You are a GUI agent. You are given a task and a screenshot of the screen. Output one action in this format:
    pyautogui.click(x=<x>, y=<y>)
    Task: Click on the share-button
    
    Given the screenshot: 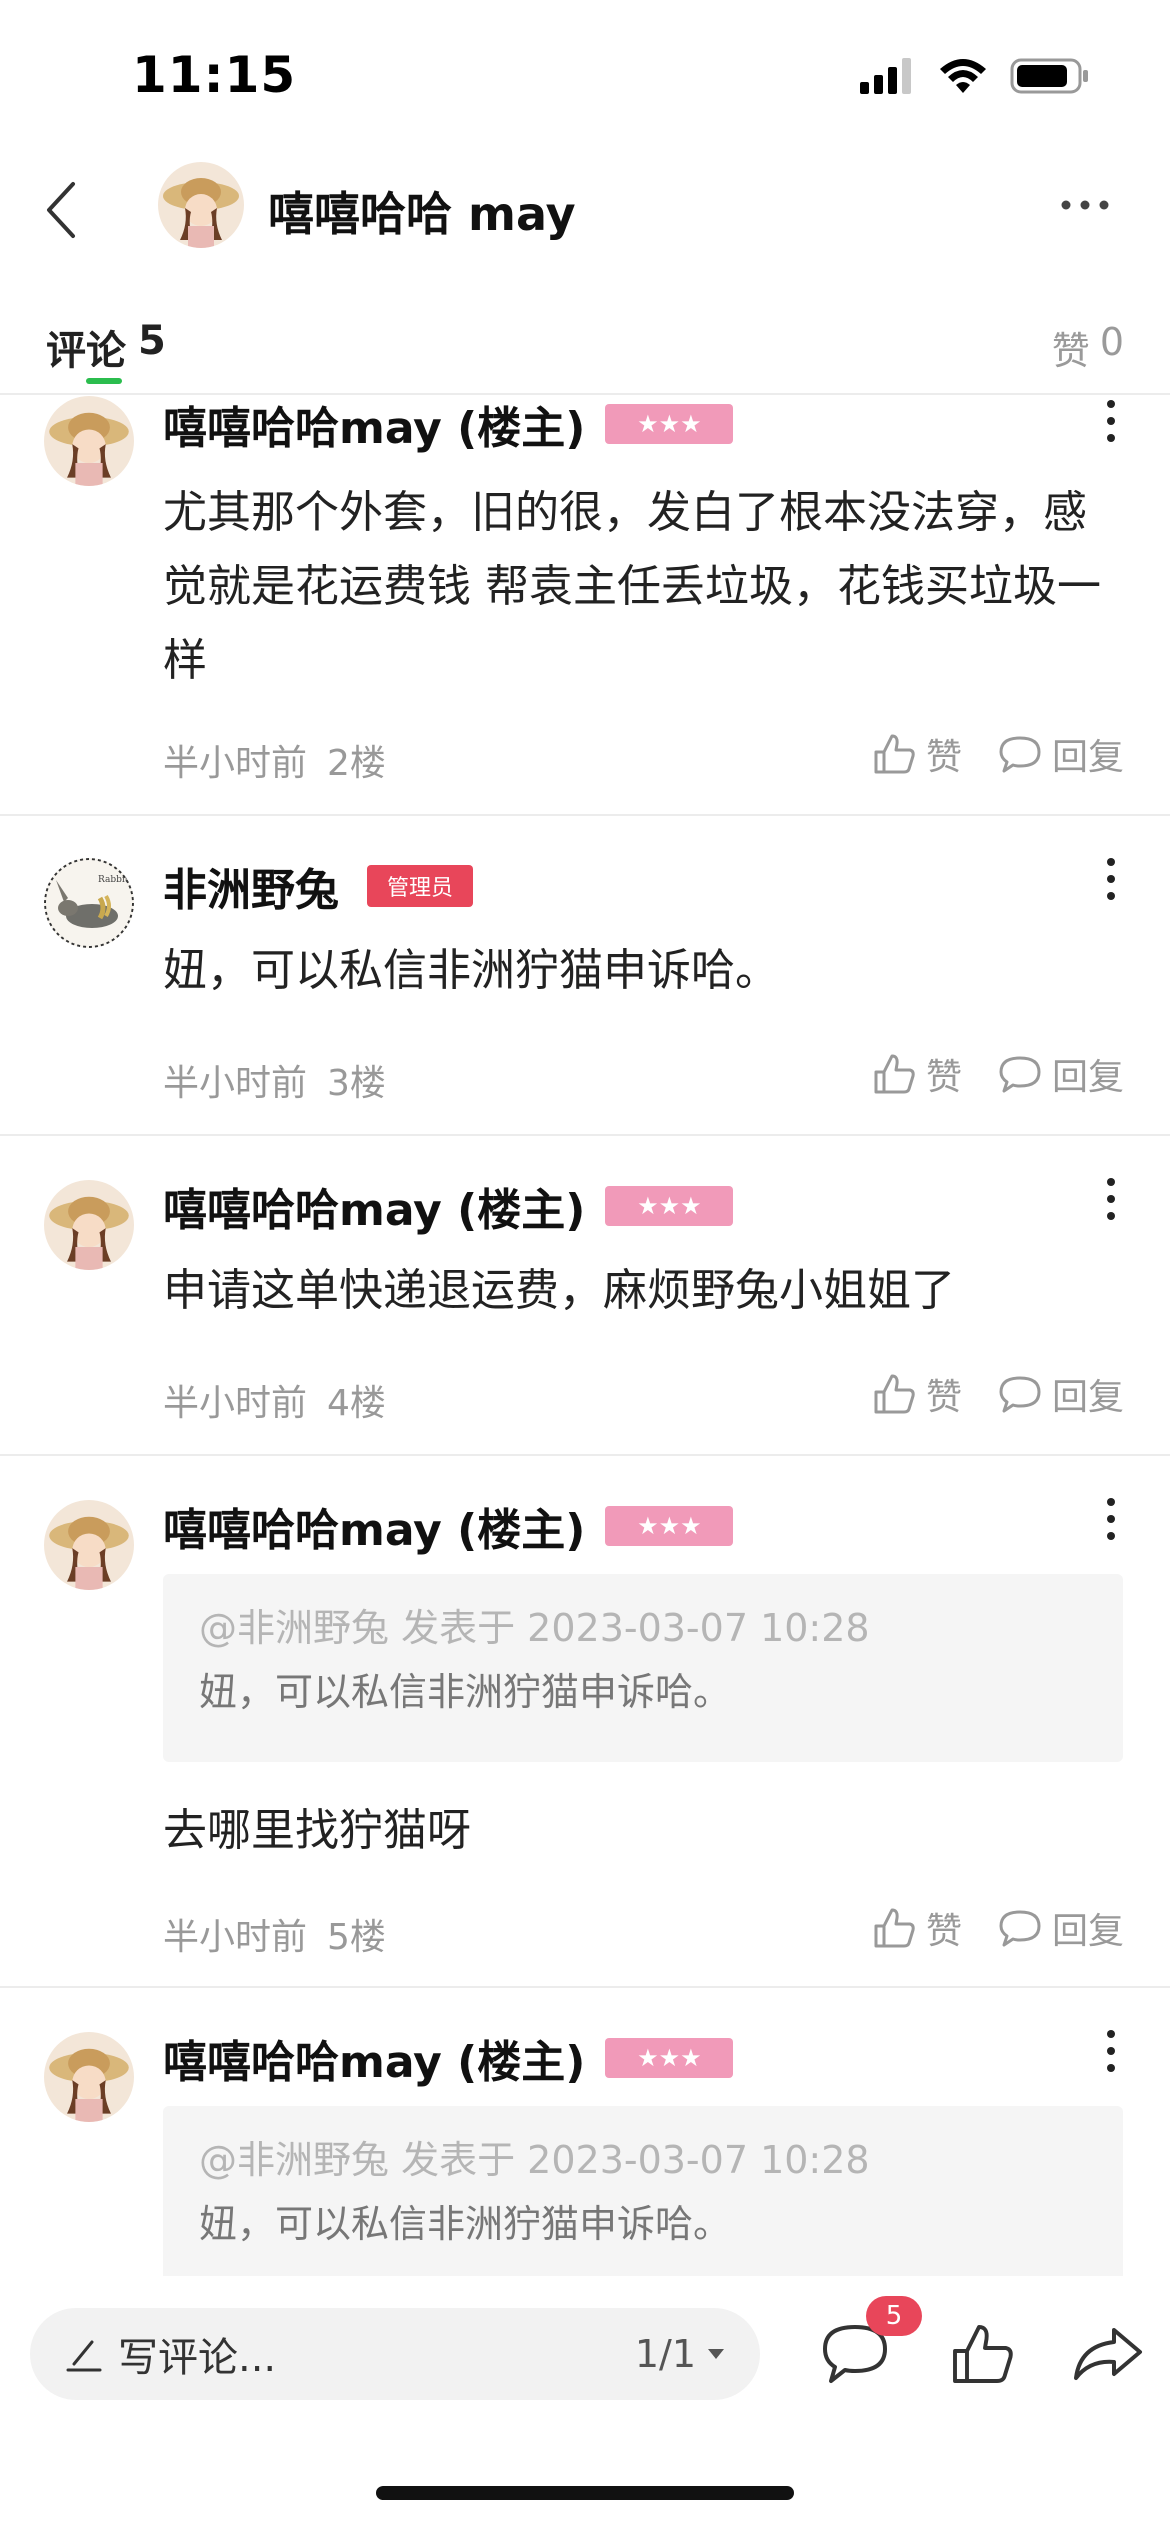 What is the action you would take?
    pyautogui.click(x=1108, y=2354)
    